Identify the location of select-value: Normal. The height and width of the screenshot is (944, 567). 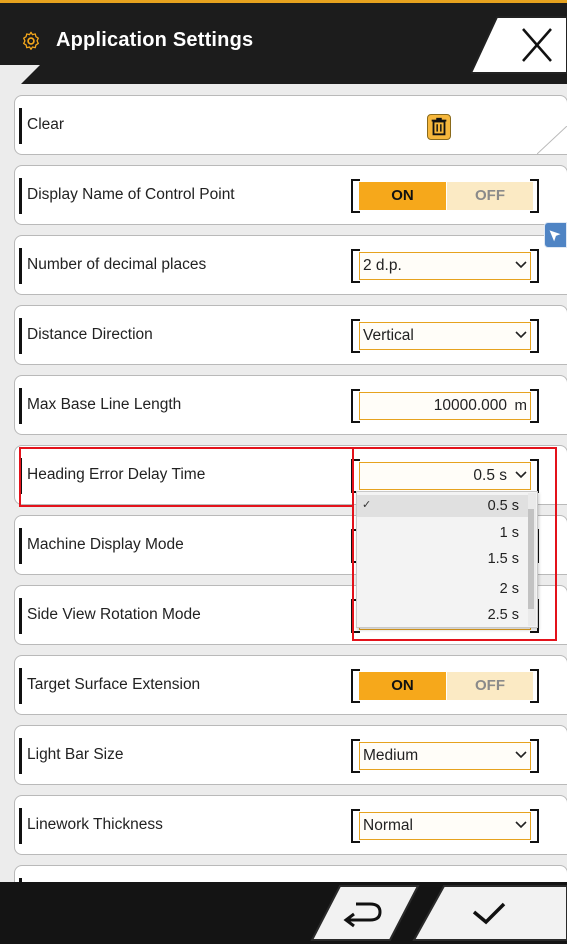
(388, 825).